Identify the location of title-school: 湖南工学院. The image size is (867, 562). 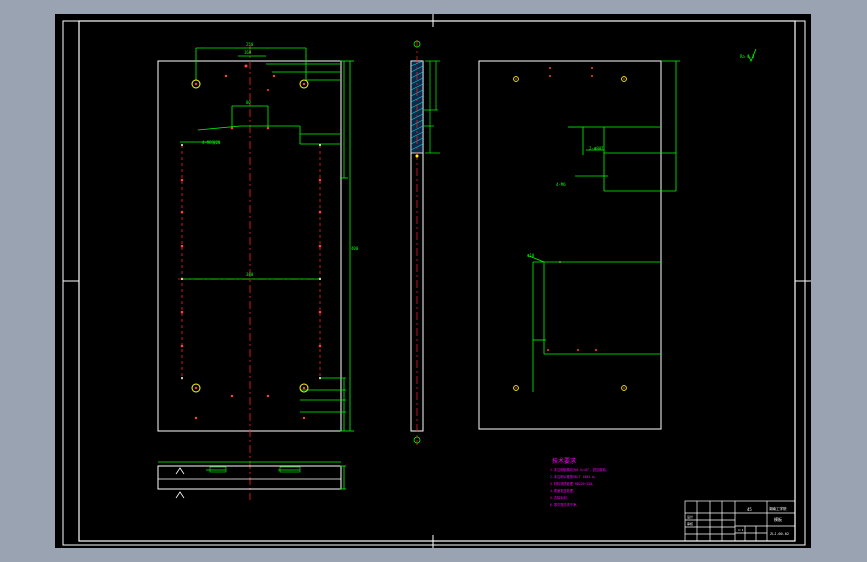
(778, 508).